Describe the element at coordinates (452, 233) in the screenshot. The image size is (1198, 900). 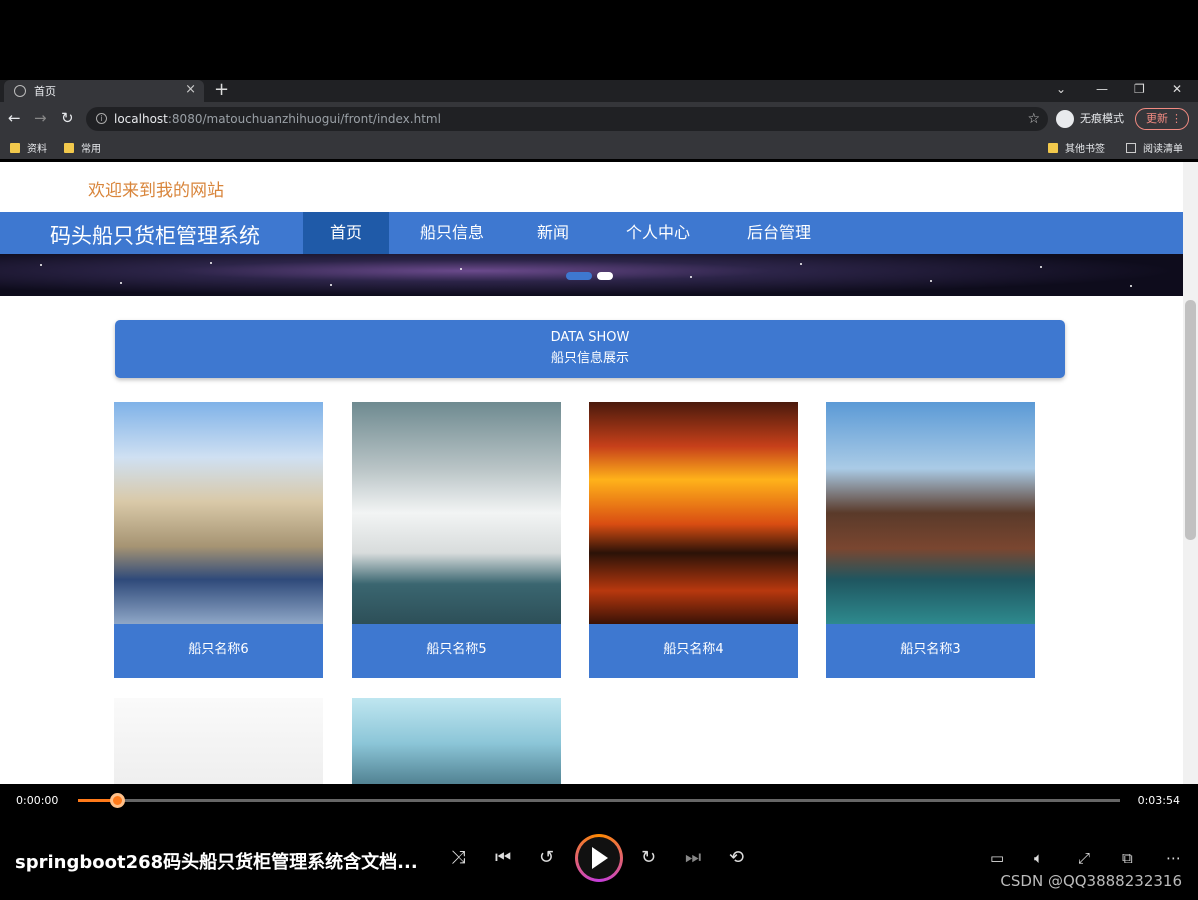
I see `nav-ship-info: 船只信息` at that location.